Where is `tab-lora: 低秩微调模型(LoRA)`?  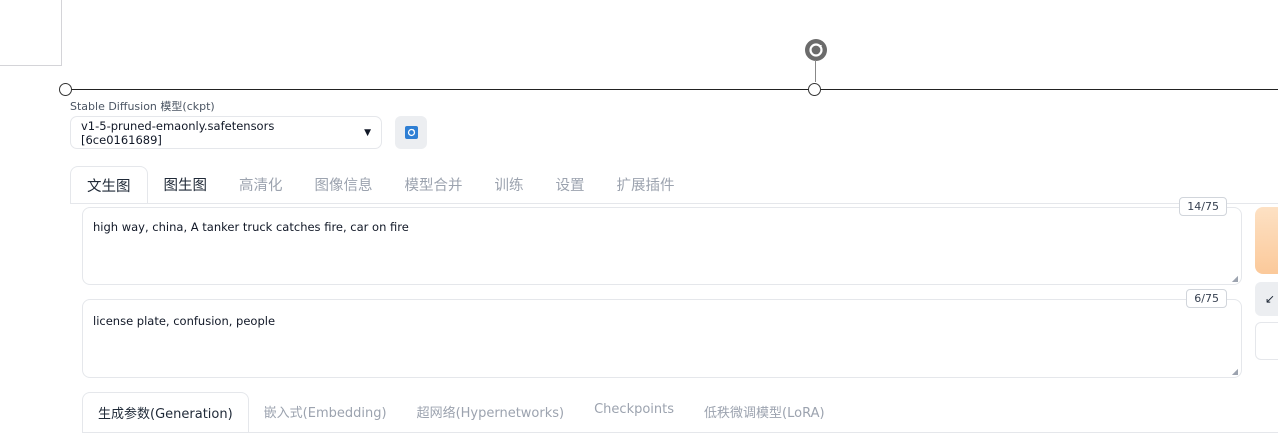 tab-lora: 低秩微调模型(LoRA) is located at coordinates (764, 412).